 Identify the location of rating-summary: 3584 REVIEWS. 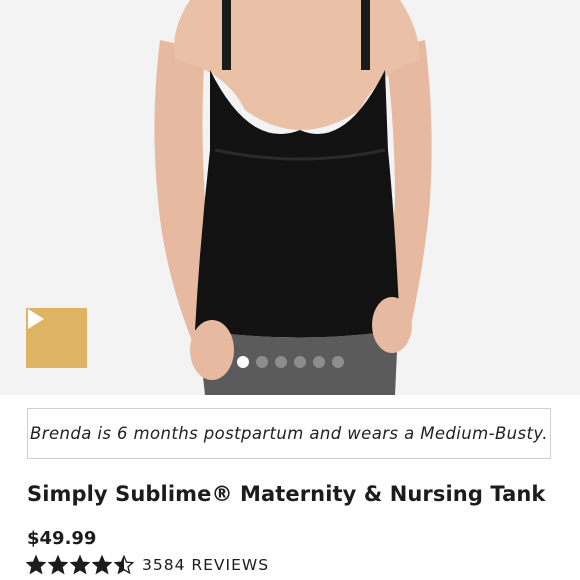
(147, 565).